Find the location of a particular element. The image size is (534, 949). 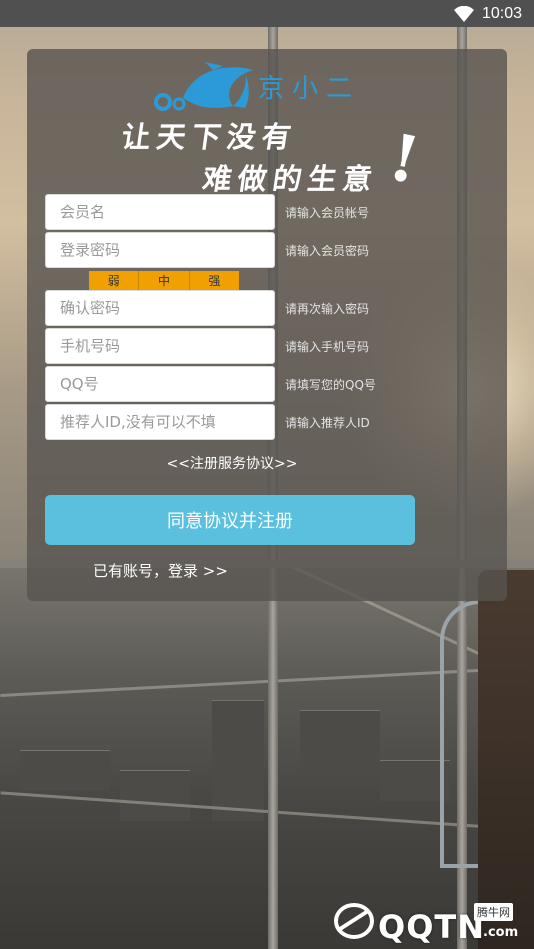

phone-field is located at coordinates (160, 346).